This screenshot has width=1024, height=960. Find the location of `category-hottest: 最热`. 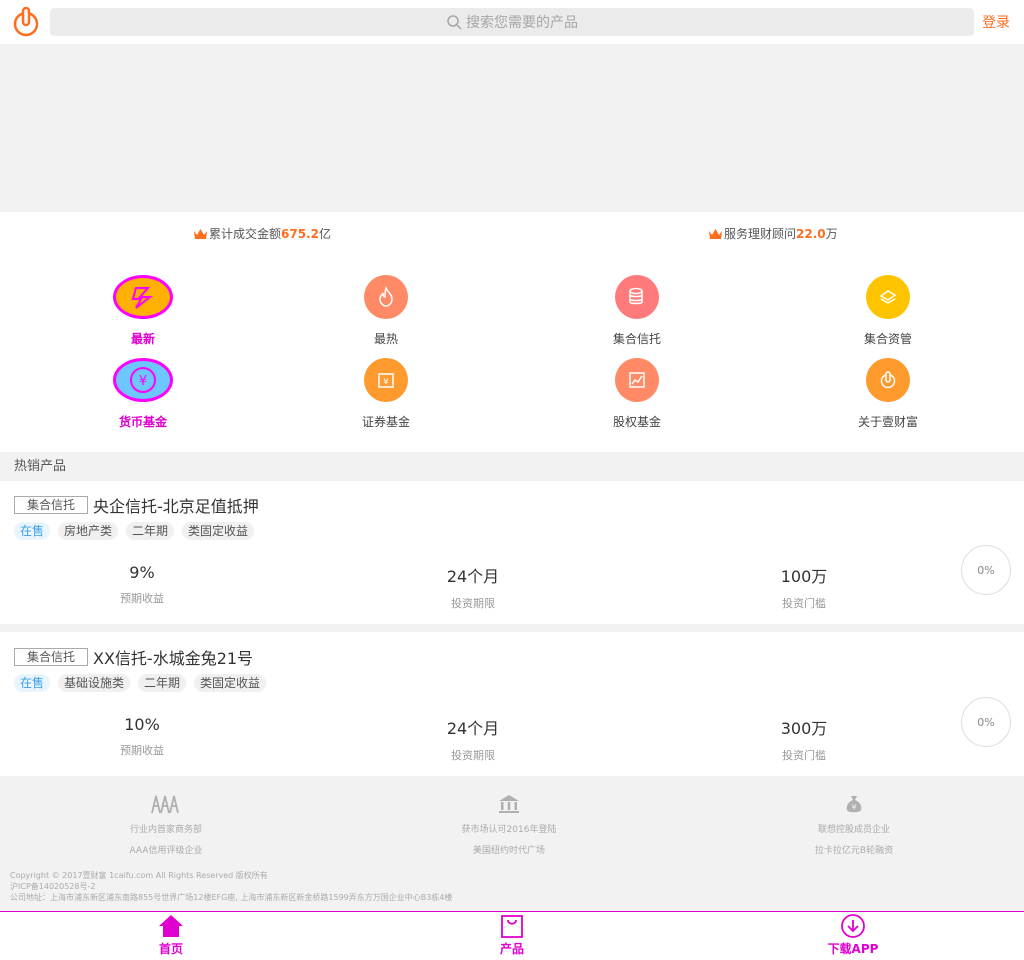

category-hottest: 最热 is located at coordinates (386, 311).